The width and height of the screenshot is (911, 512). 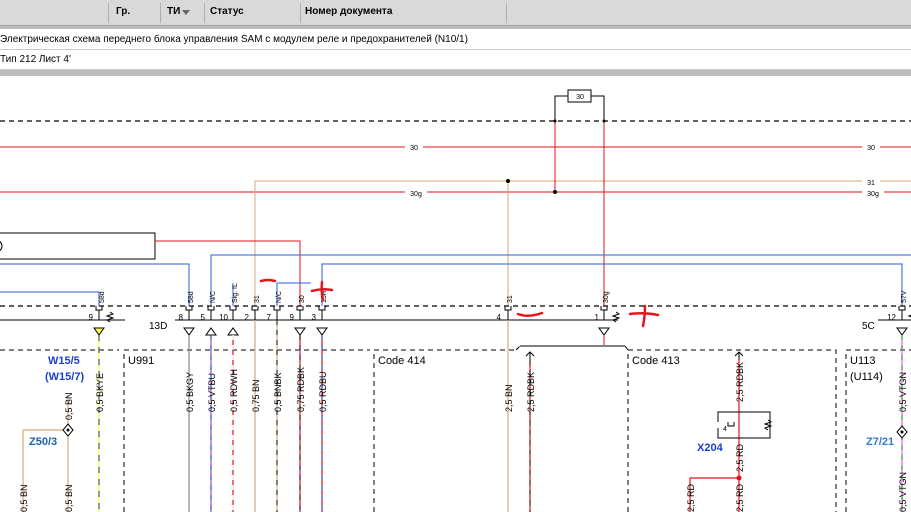 I want to click on pin-name: 57V, so click(x=904, y=296).